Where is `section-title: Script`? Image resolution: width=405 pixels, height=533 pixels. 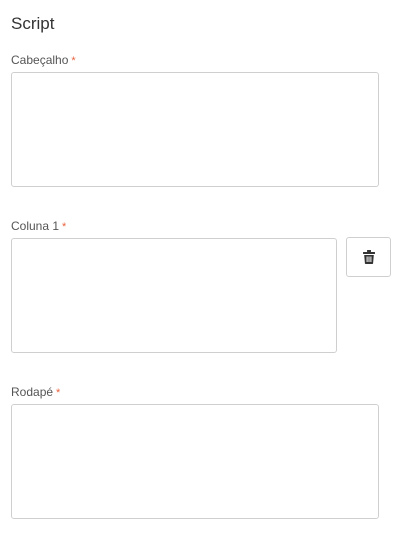 section-title: Script is located at coordinates (33, 23).